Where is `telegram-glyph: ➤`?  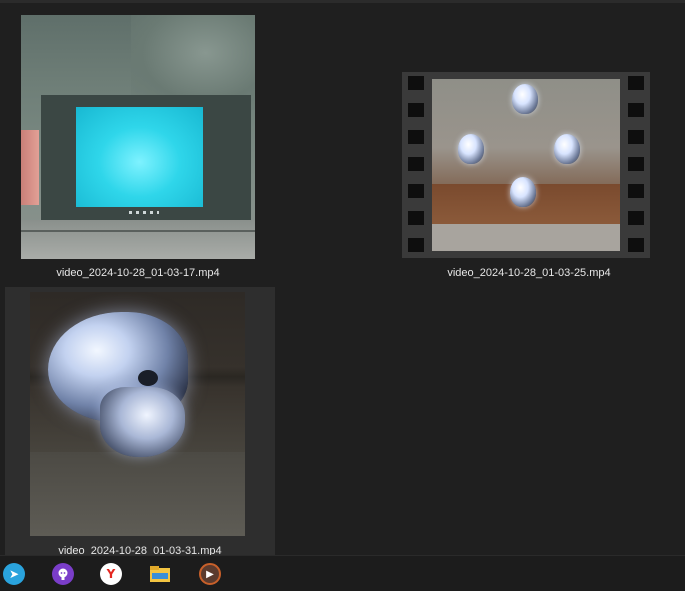 telegram-glyph: ➤ is located at coordinates (14, 574).